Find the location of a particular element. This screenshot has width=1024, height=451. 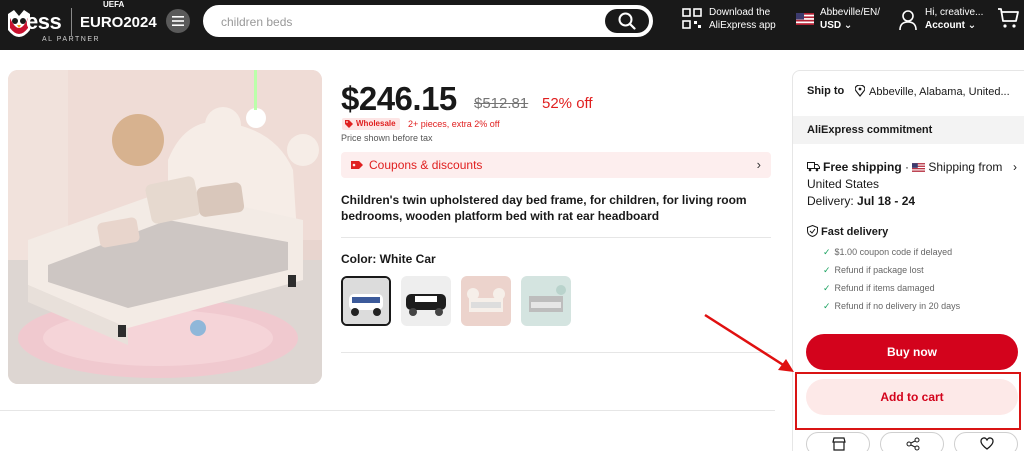

free-shipping-label: Free shipping is located at coordinates (862, 167).